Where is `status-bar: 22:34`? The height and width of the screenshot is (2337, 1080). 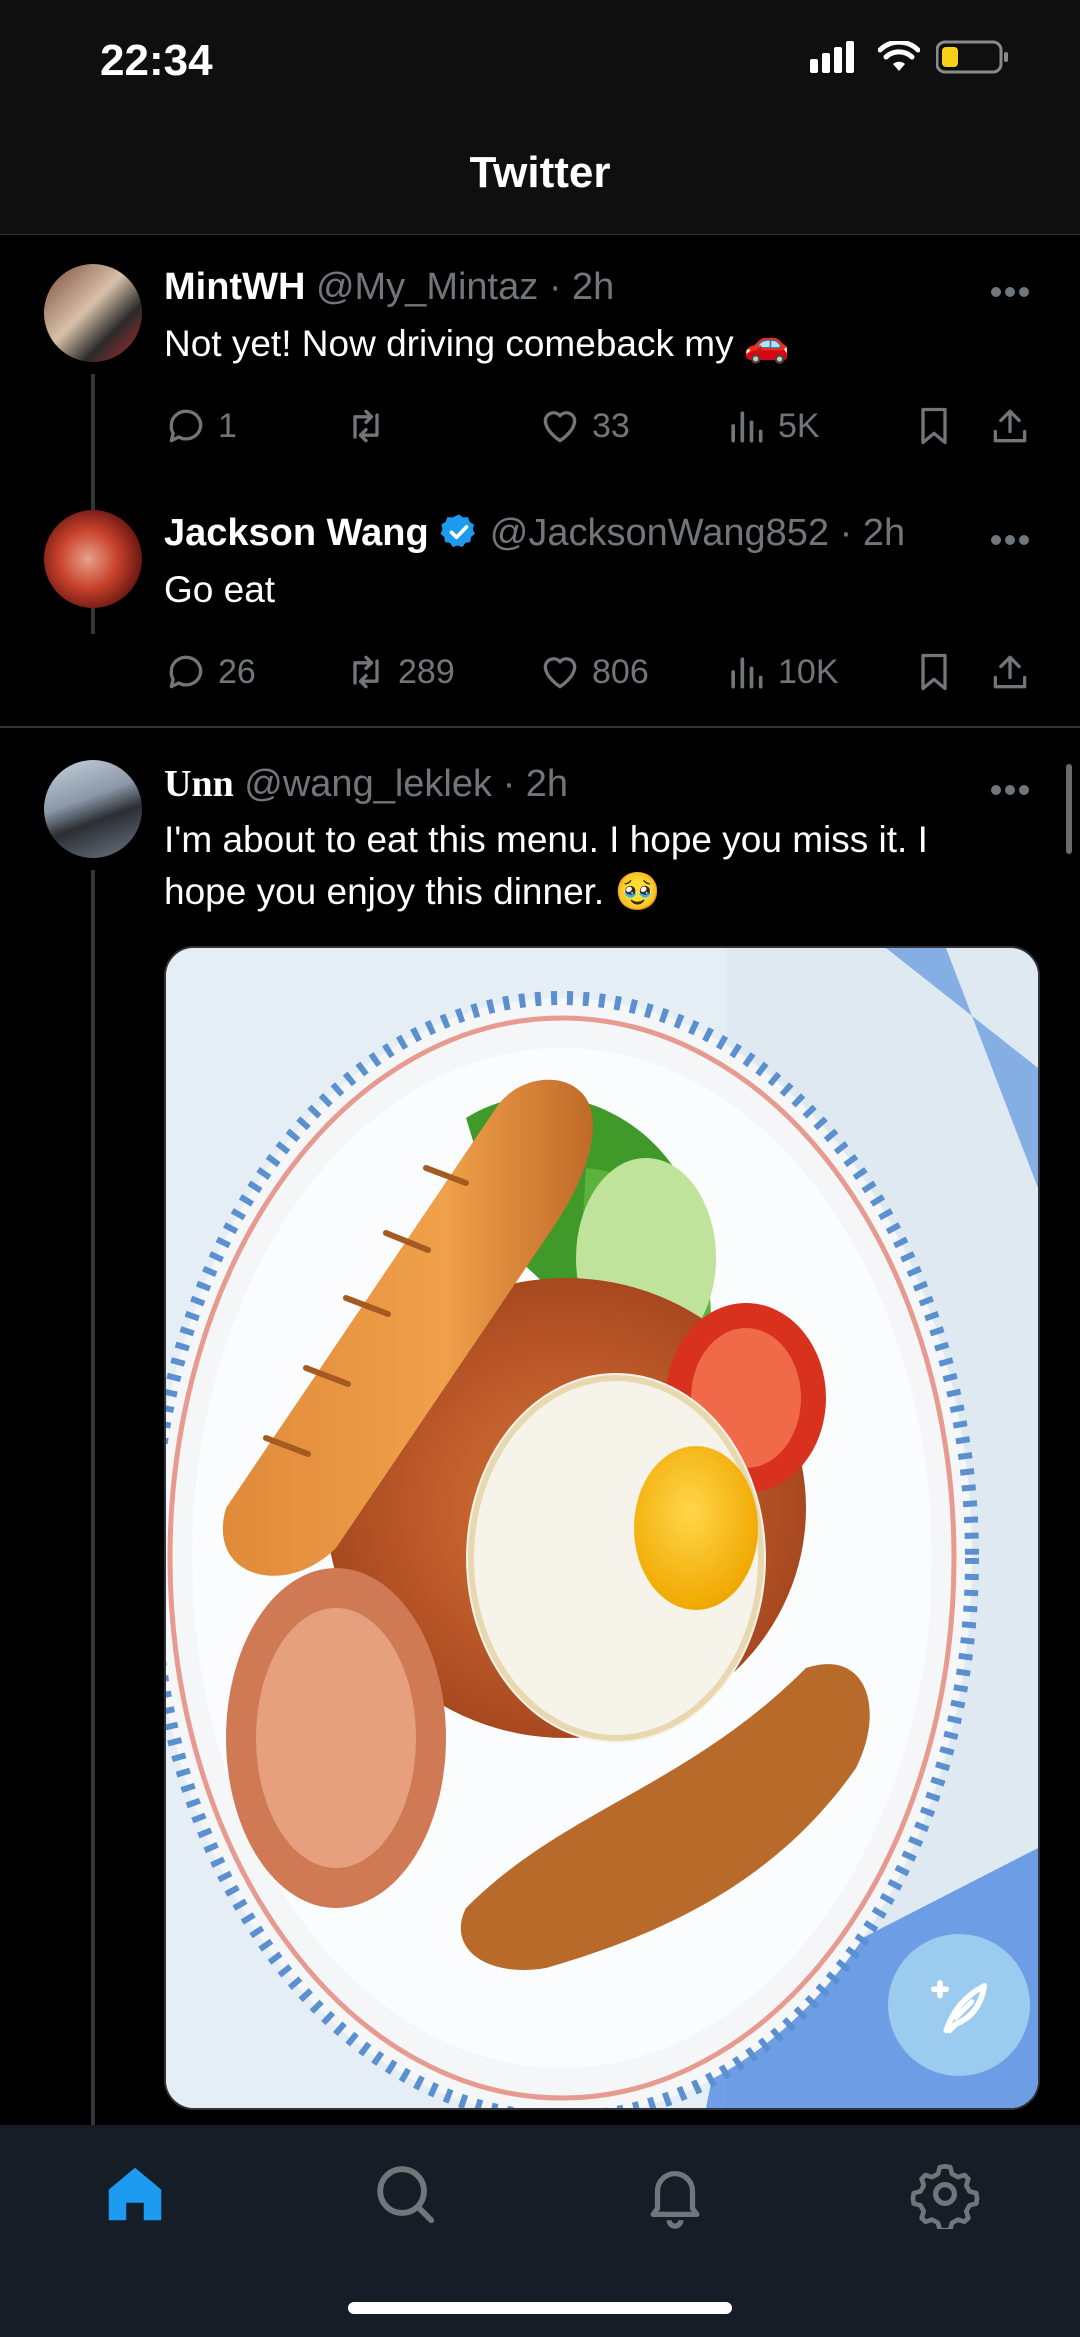 status-bar: 22:34 is located at coordinates (540, 59).